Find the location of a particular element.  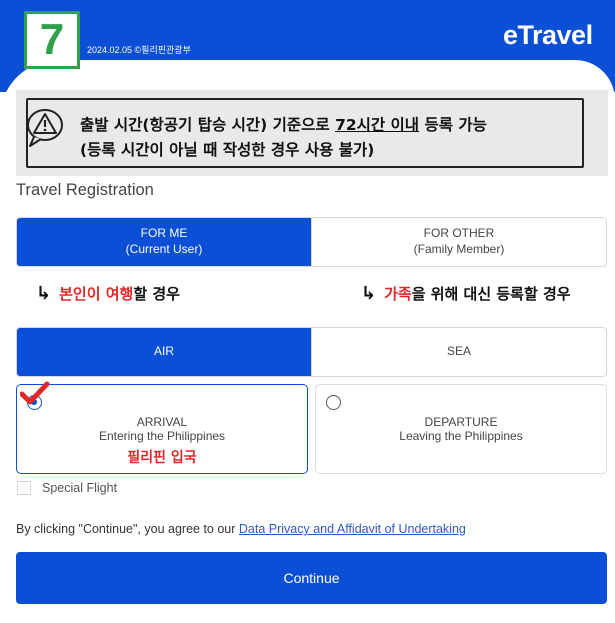

sea-label: SEA is located at coordinates (458, 351).